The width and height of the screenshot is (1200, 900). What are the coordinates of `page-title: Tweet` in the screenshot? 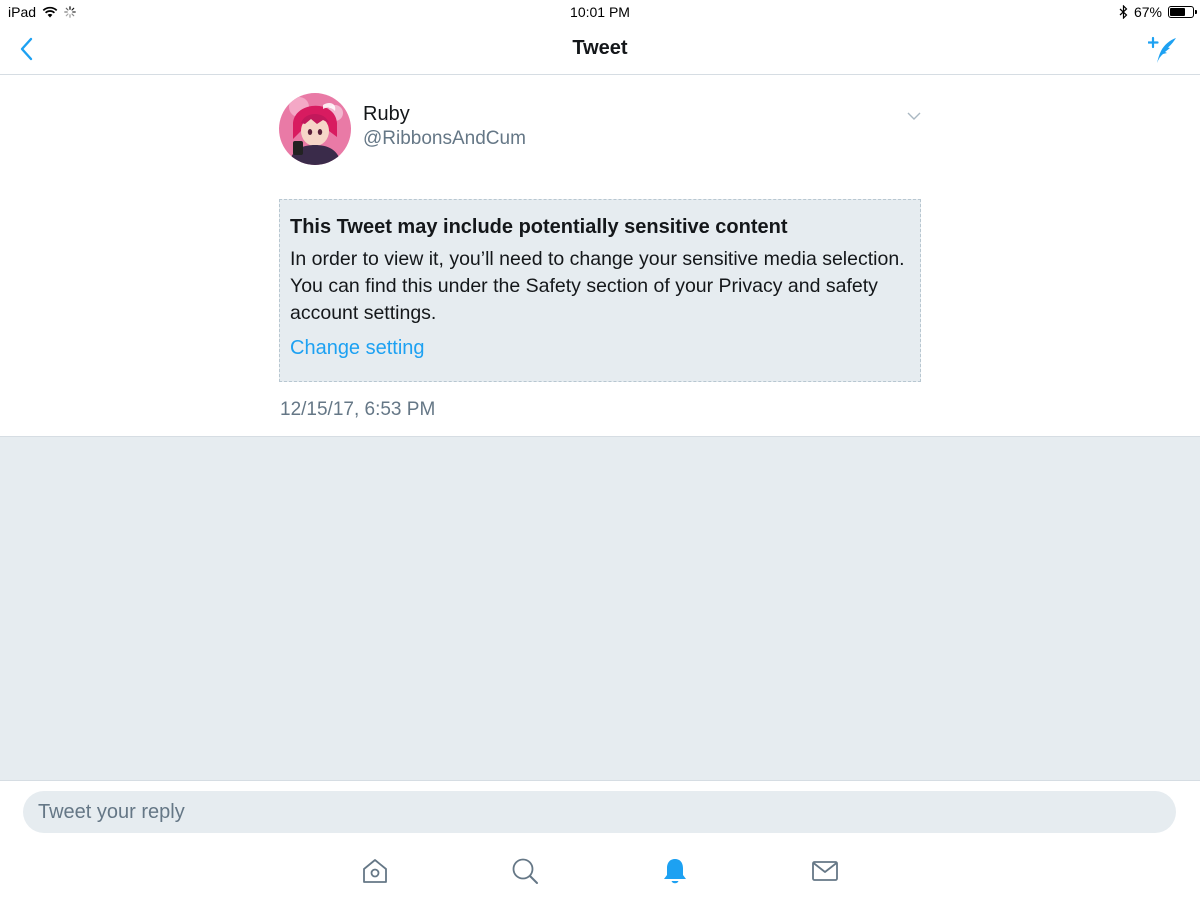 It's located at (600, 48).